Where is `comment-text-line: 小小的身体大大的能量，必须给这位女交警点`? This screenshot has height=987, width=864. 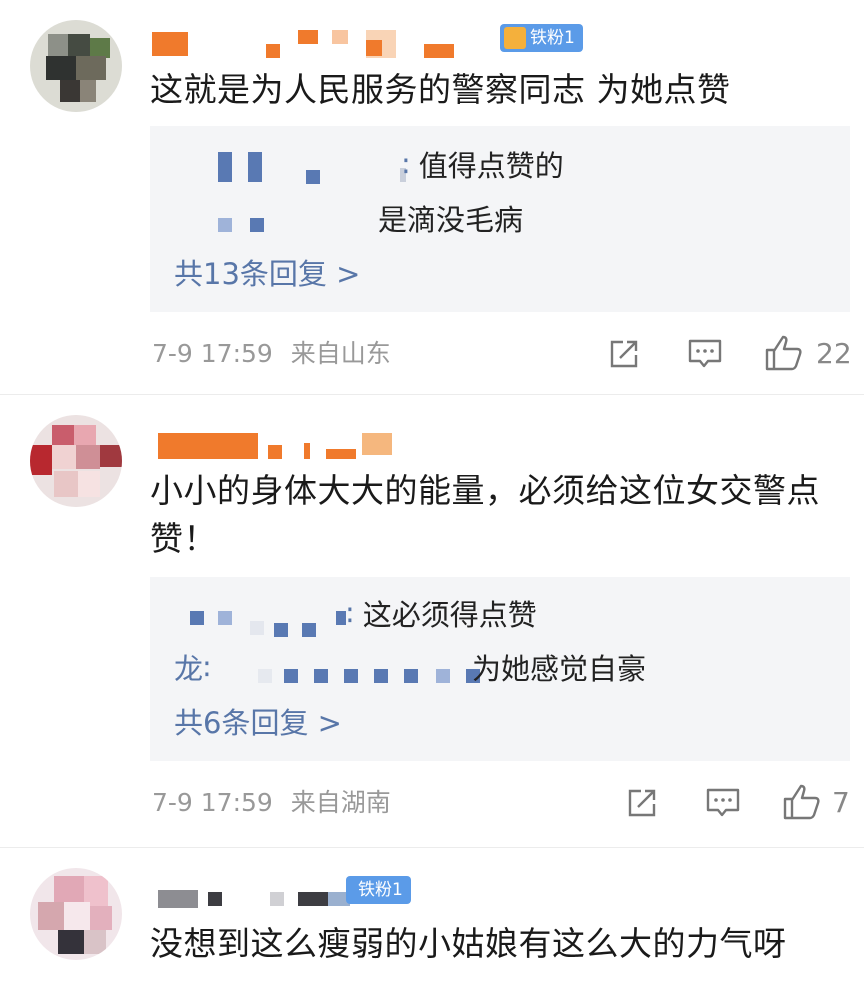
comment-text-line: 小小的身体大大的能量，必须给这位女交警点 is located at coordinates (485, 490).